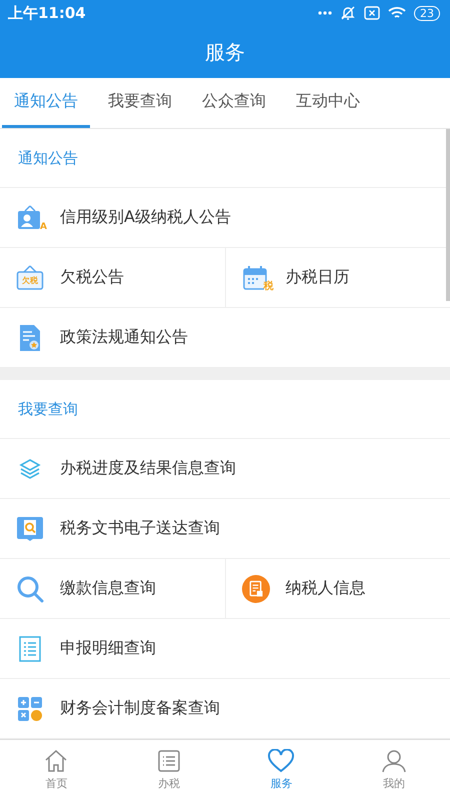 The image size is (450, 800). I want to click on more-dots-icon, so click(325, 13).